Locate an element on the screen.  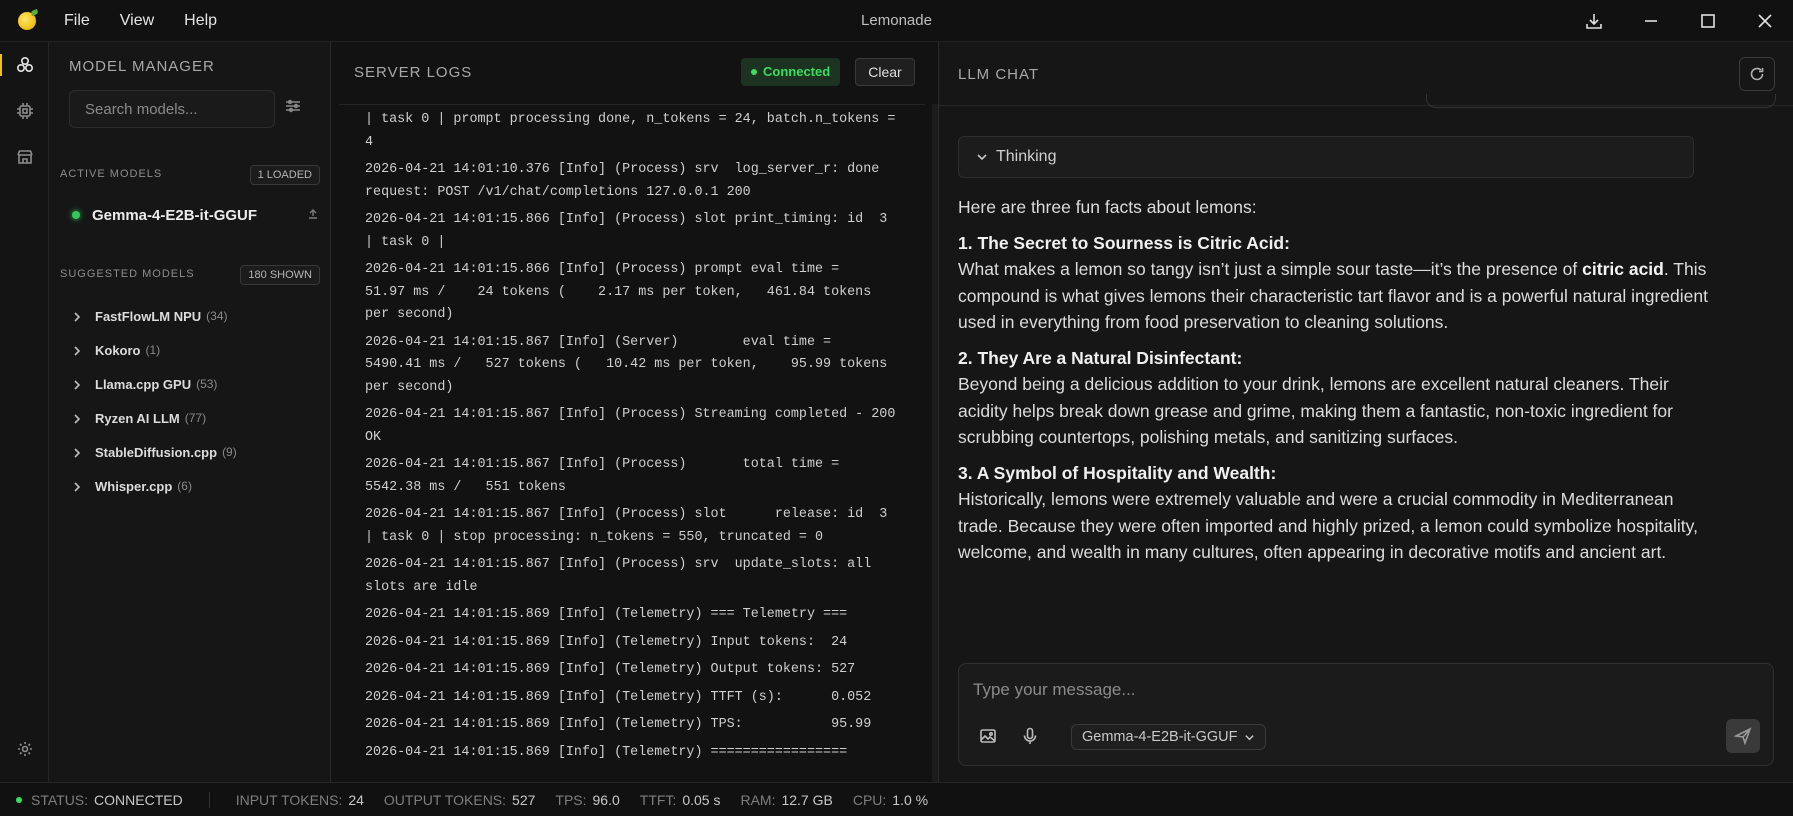
server-logs-title: SERVER LOGS is located at coordinates (413, 72).